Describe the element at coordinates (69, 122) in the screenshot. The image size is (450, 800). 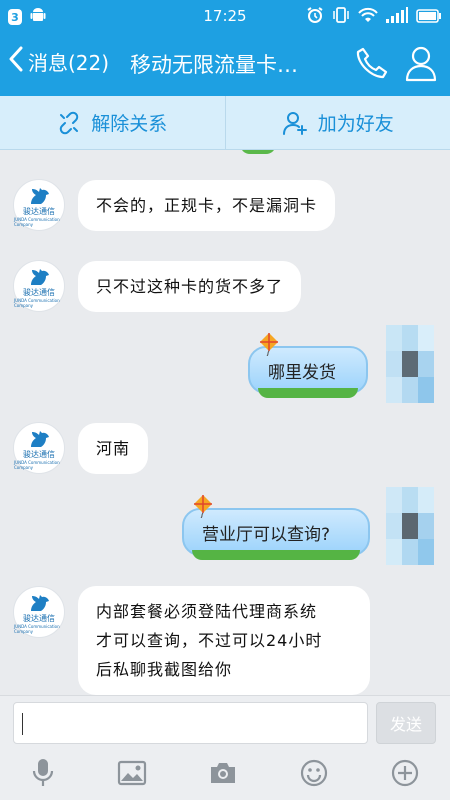
I see `broken-link-icon` at that location.